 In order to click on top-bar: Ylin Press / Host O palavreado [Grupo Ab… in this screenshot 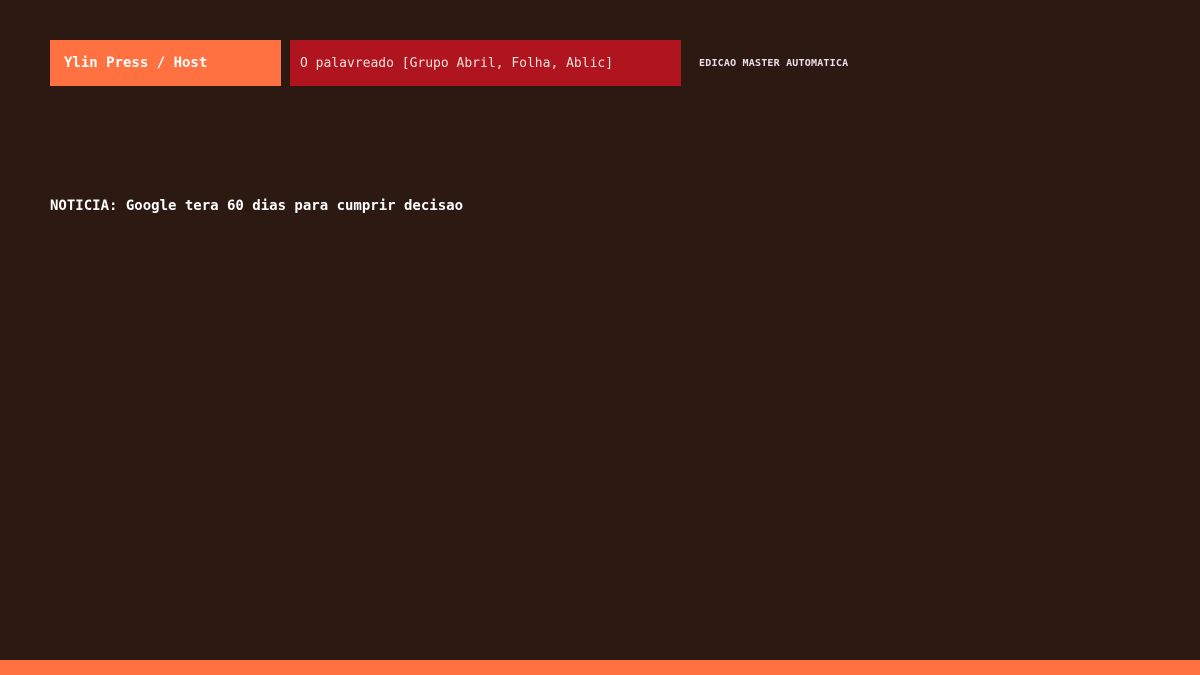, I will do `click(449, 63)`.